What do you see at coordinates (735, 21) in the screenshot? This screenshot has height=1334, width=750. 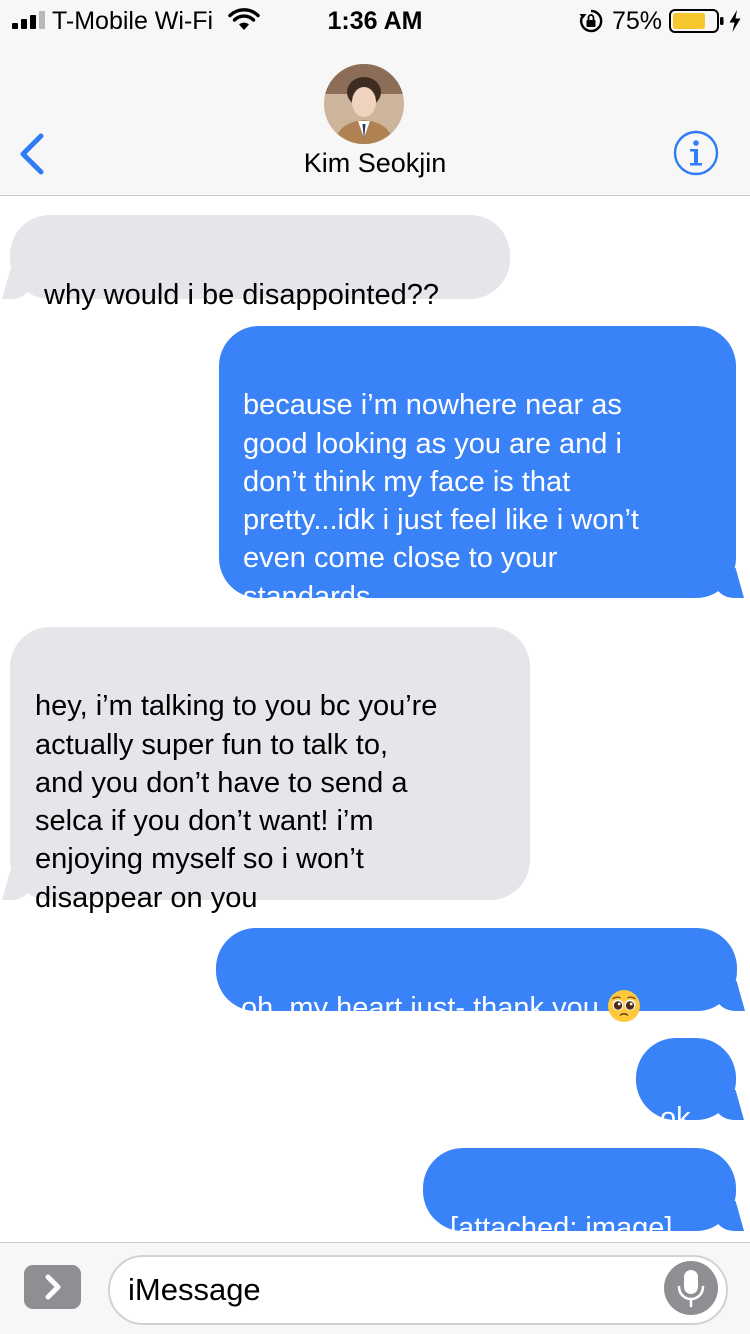 I see `charging-icon` at bounding box center [735, 21].